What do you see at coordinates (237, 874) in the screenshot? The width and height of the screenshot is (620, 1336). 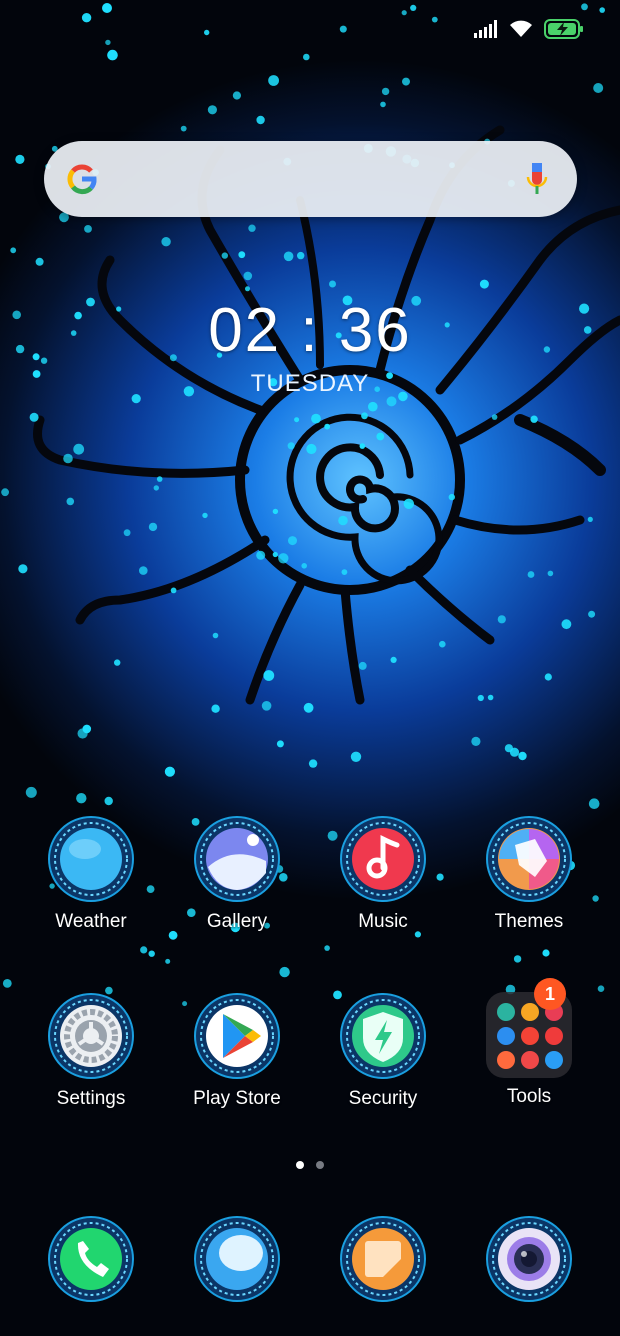 I see `app-gallery: Gallery` at bounding box center [237, 874].